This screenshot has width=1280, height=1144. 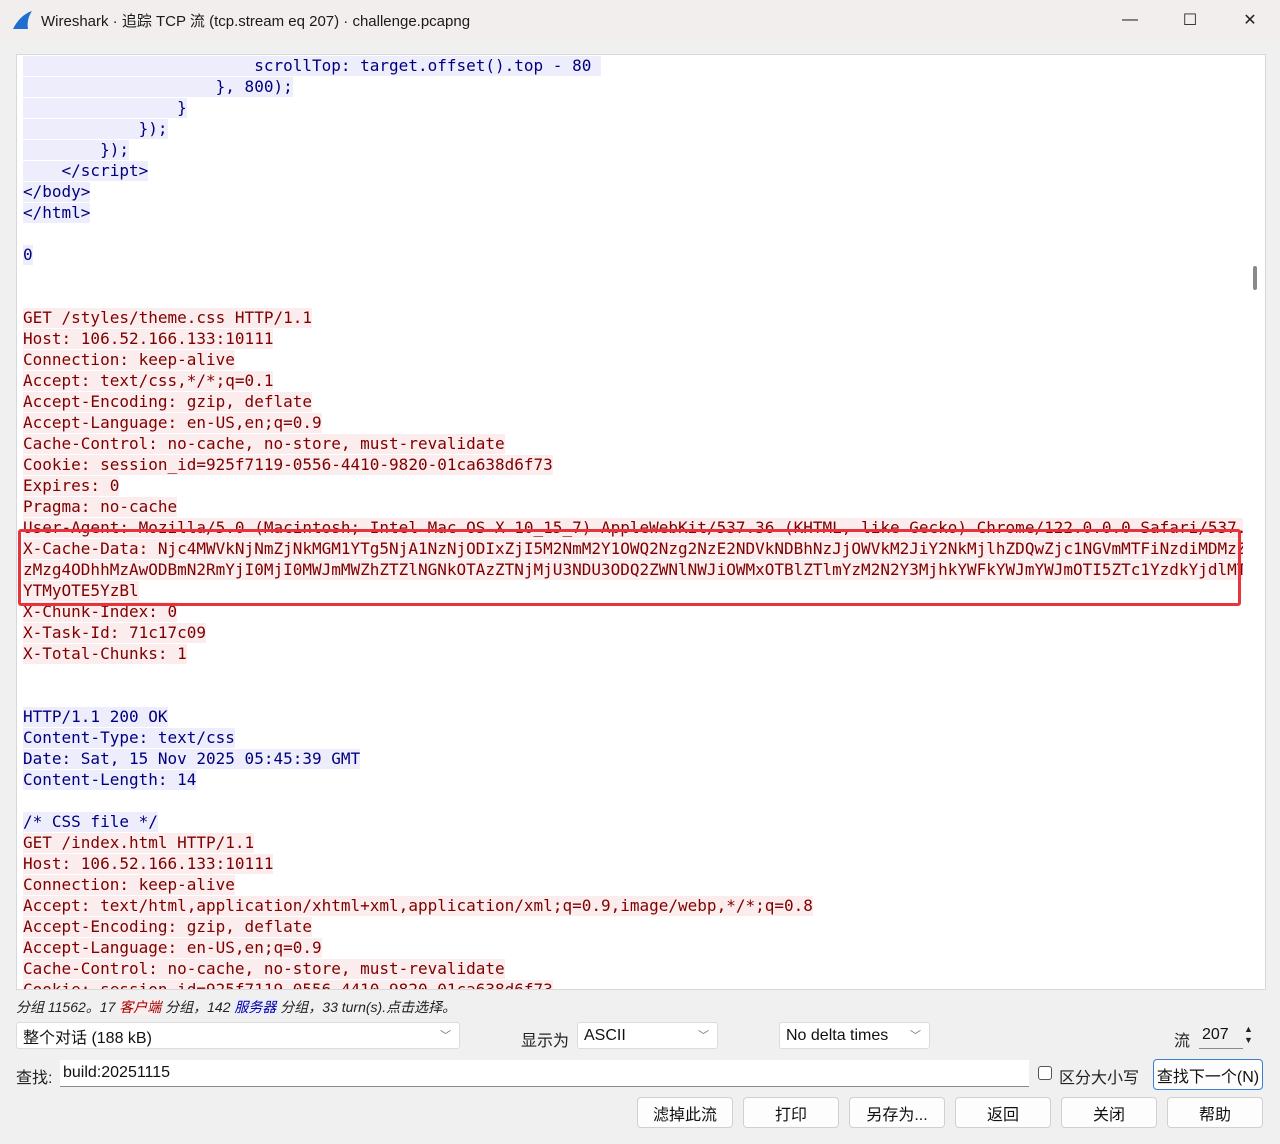 What do you see at coordinates (28, 255) in the screenshot?
I see `line-text: 0` at bounding box center [28, 255].